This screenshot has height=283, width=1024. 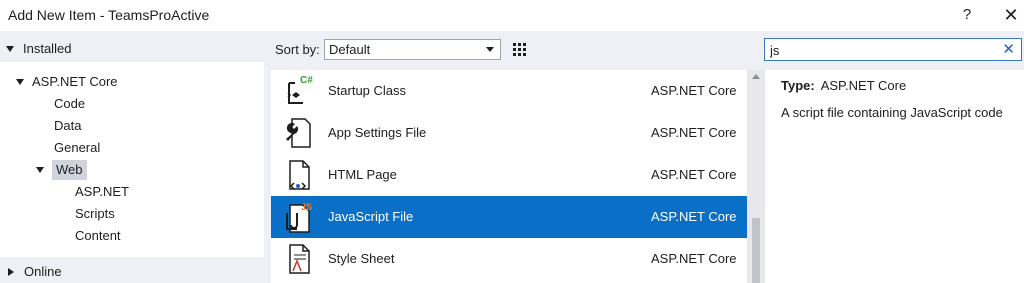 I want to click on list-item-style-sheet: Style Sheet ASP.NET Core, so click(x=509, y=259).